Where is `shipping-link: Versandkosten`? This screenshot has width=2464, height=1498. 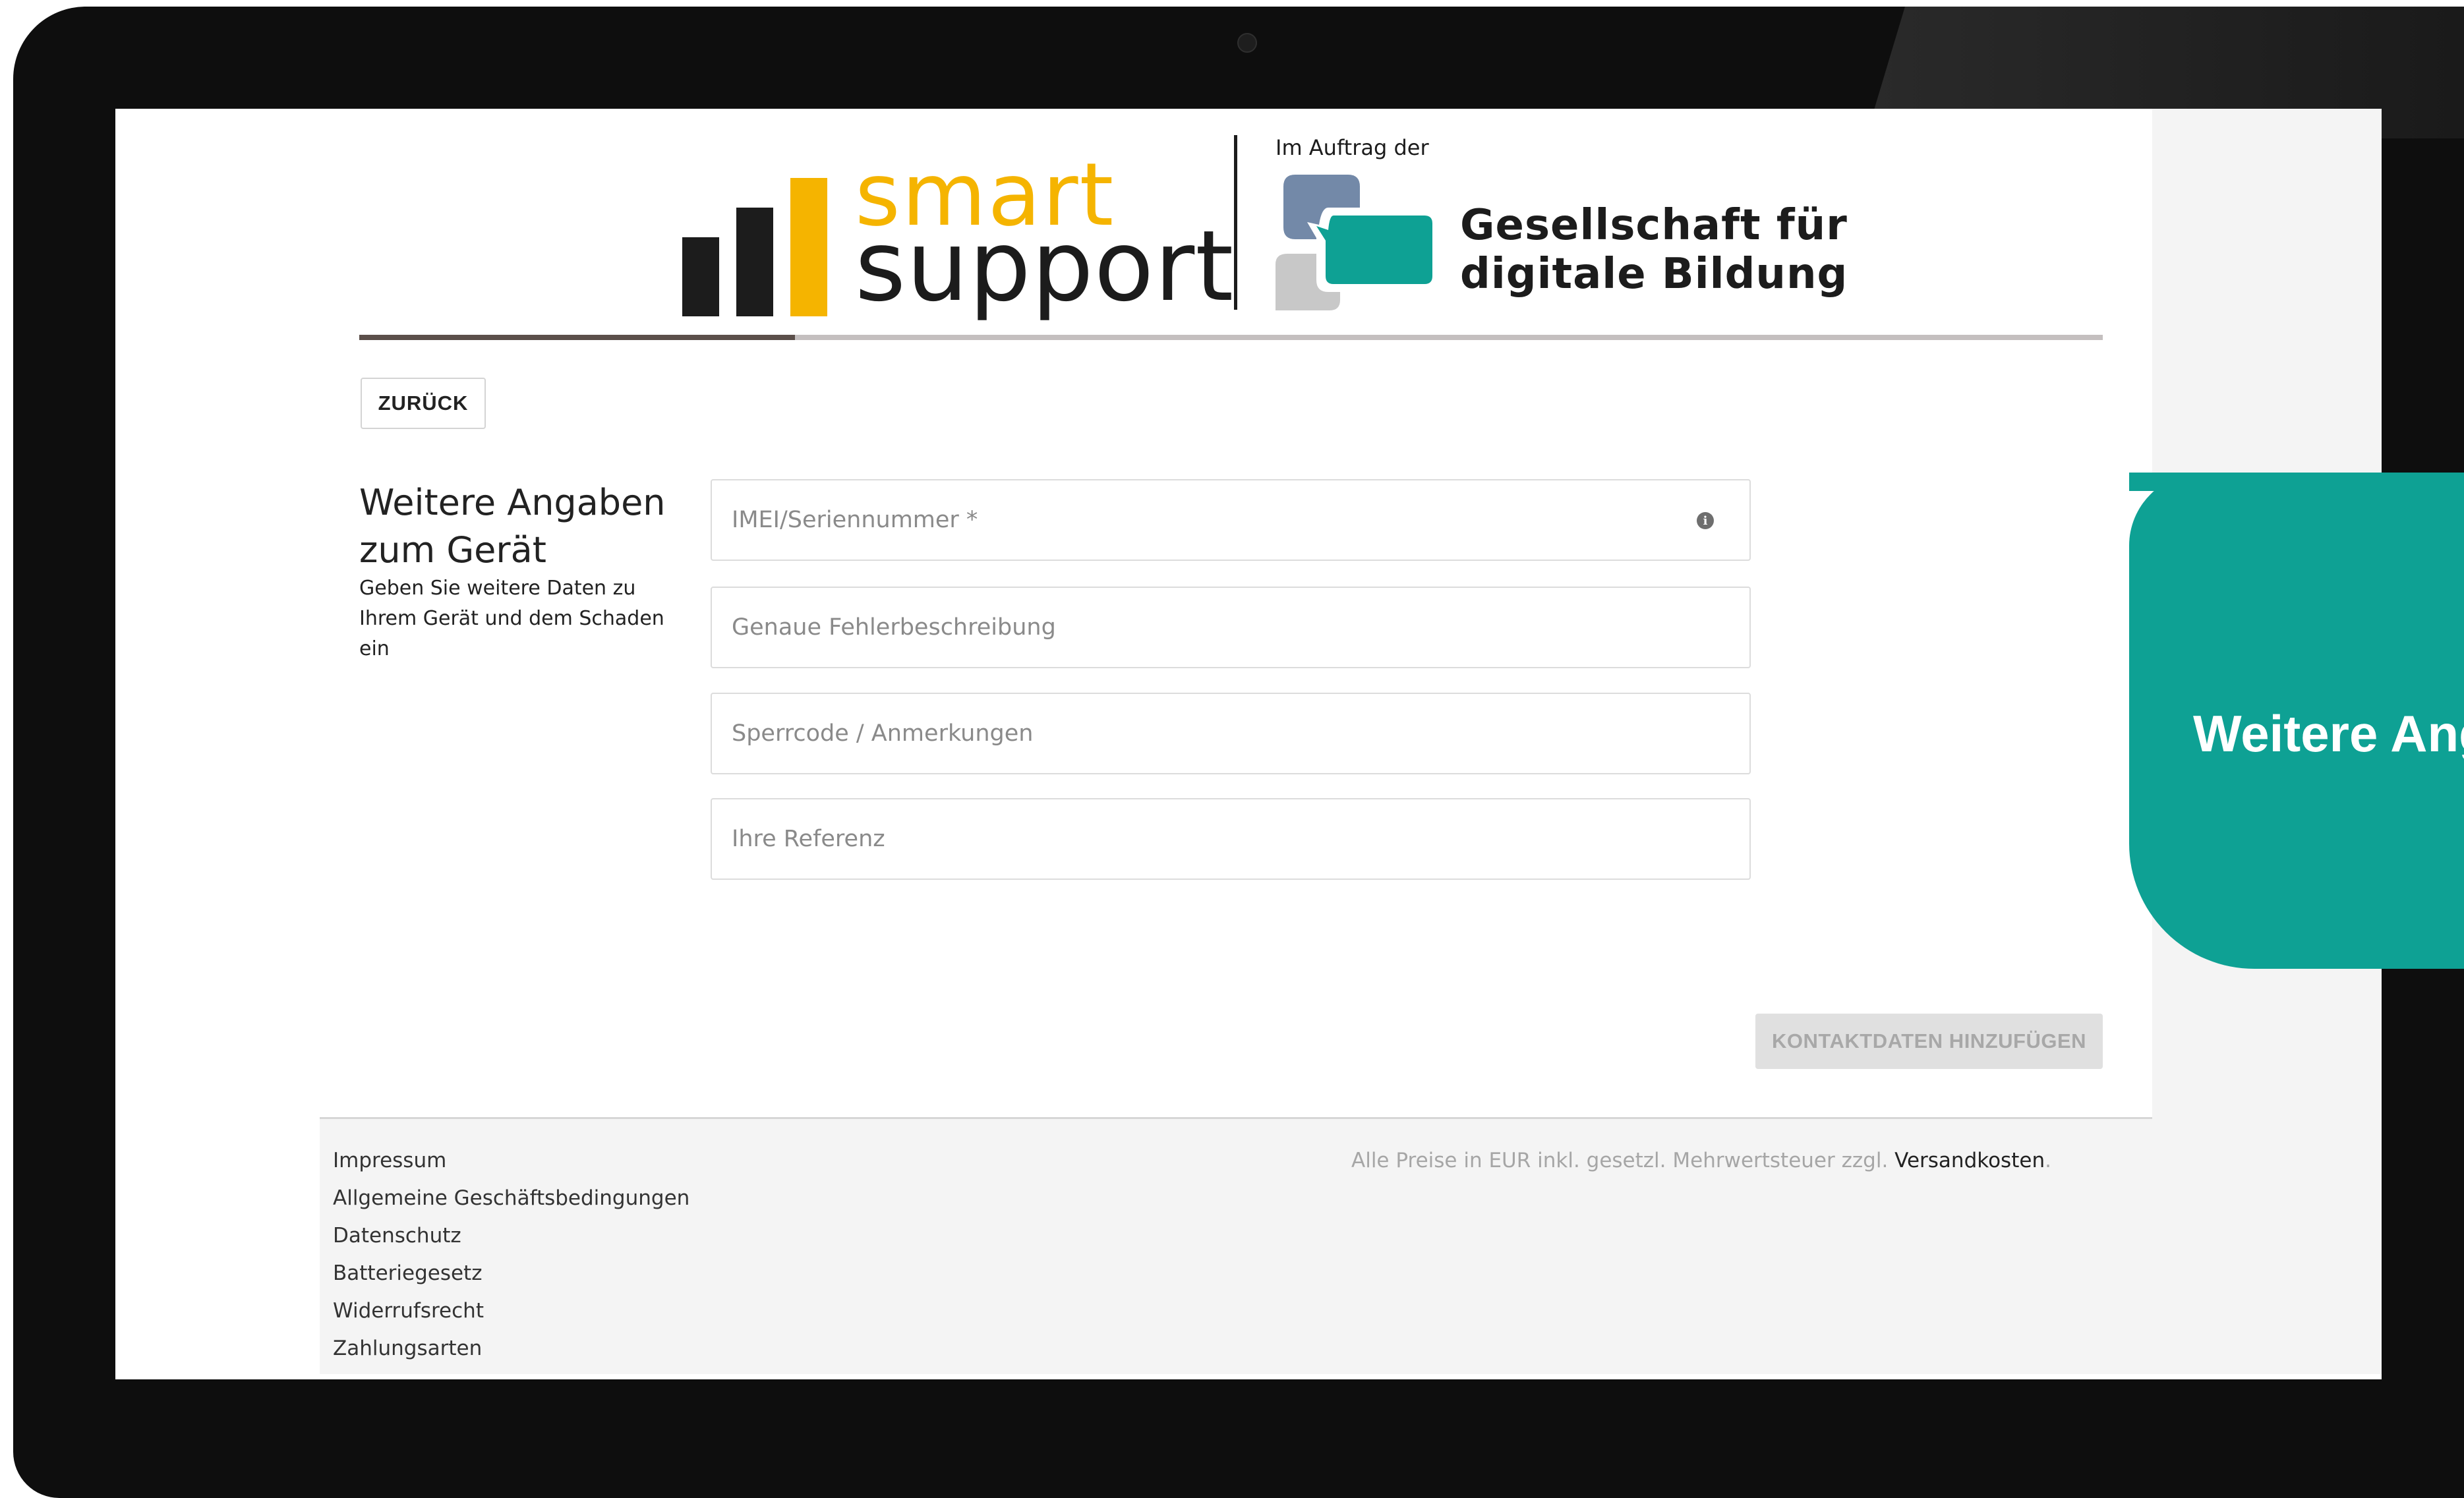
shipping-link: Versandkosten is located at coordinates (1969, 1160).